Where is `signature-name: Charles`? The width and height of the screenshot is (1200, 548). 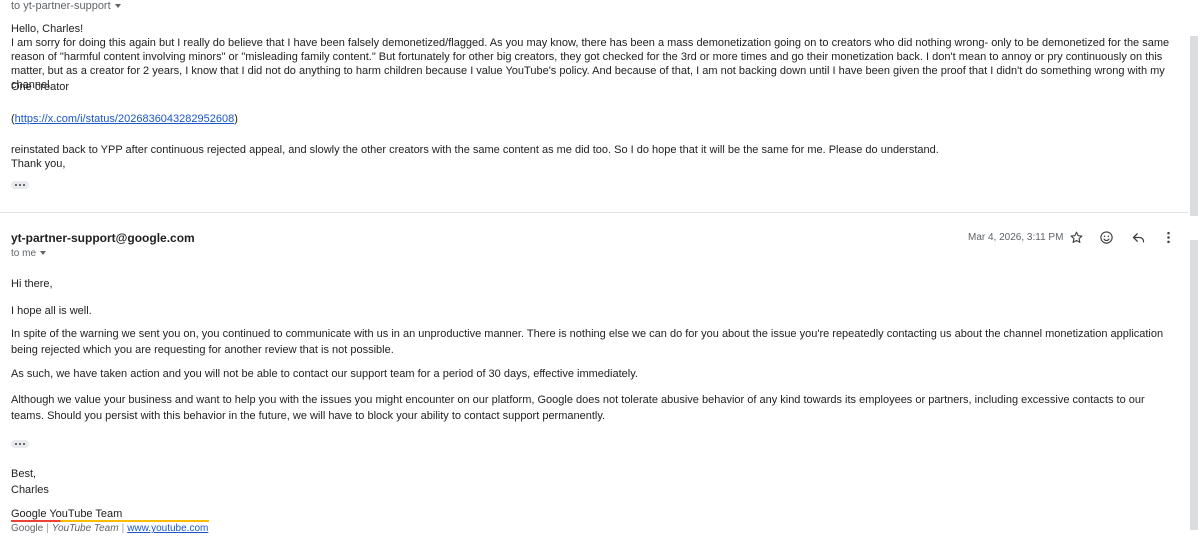
signature-name: Charles is located at coordinates (30, 490).